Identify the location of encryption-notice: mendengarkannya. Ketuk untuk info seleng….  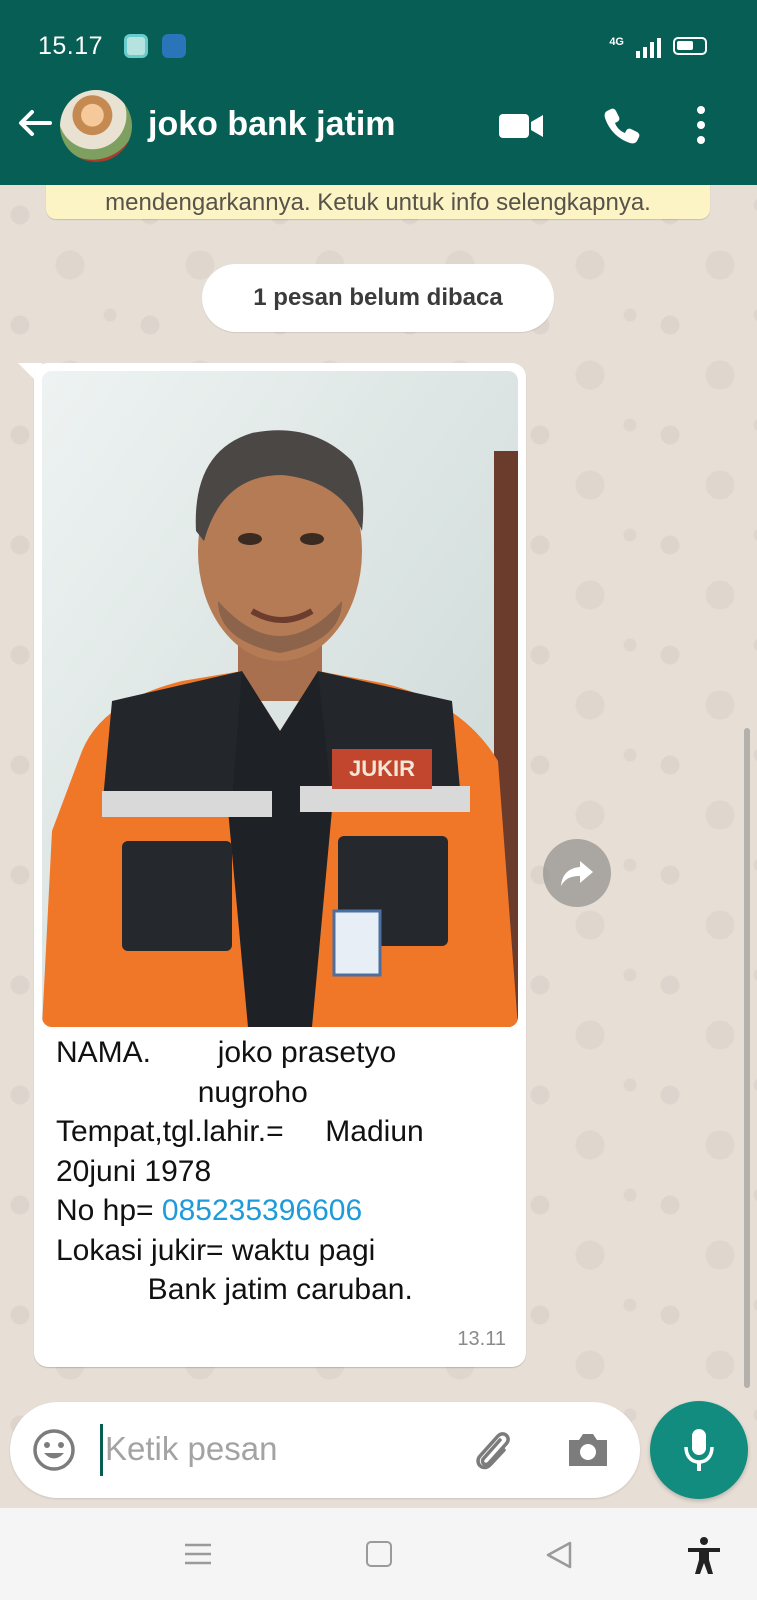
(378, 202).